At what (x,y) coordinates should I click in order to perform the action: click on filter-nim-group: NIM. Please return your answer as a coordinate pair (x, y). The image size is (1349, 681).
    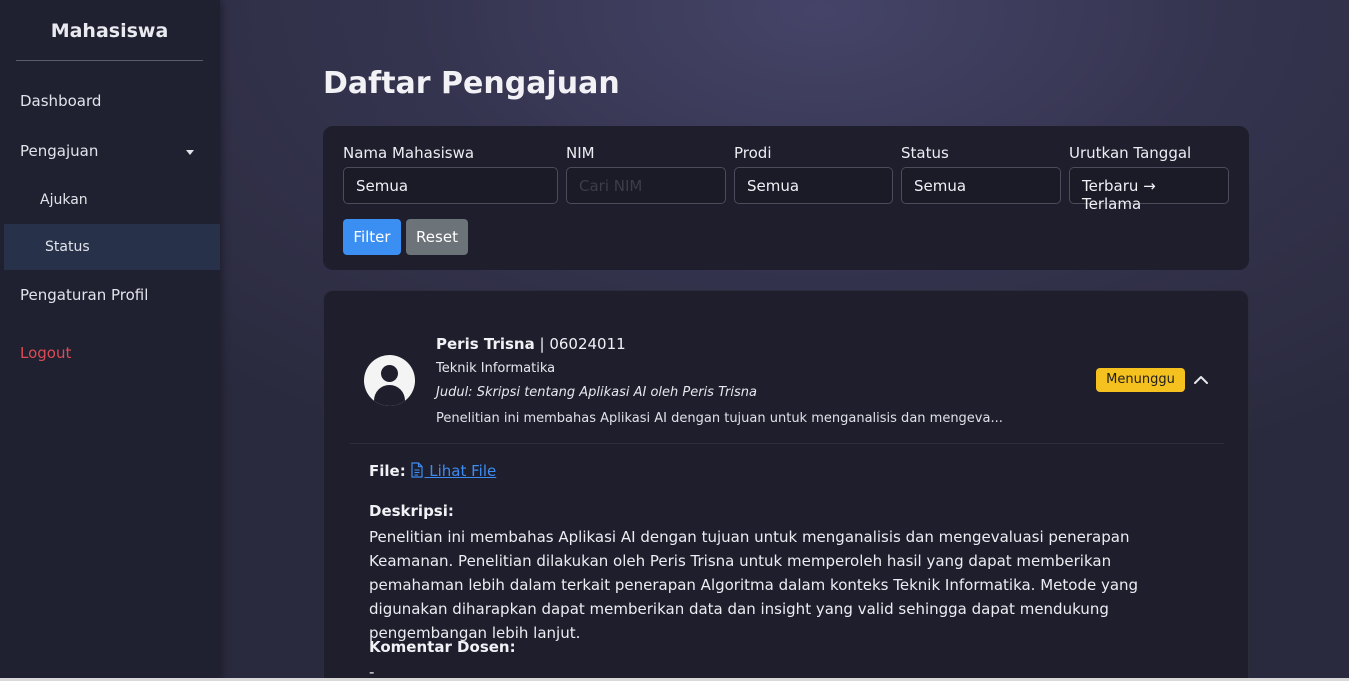
    Looking at the image, I should click on (646, 174).